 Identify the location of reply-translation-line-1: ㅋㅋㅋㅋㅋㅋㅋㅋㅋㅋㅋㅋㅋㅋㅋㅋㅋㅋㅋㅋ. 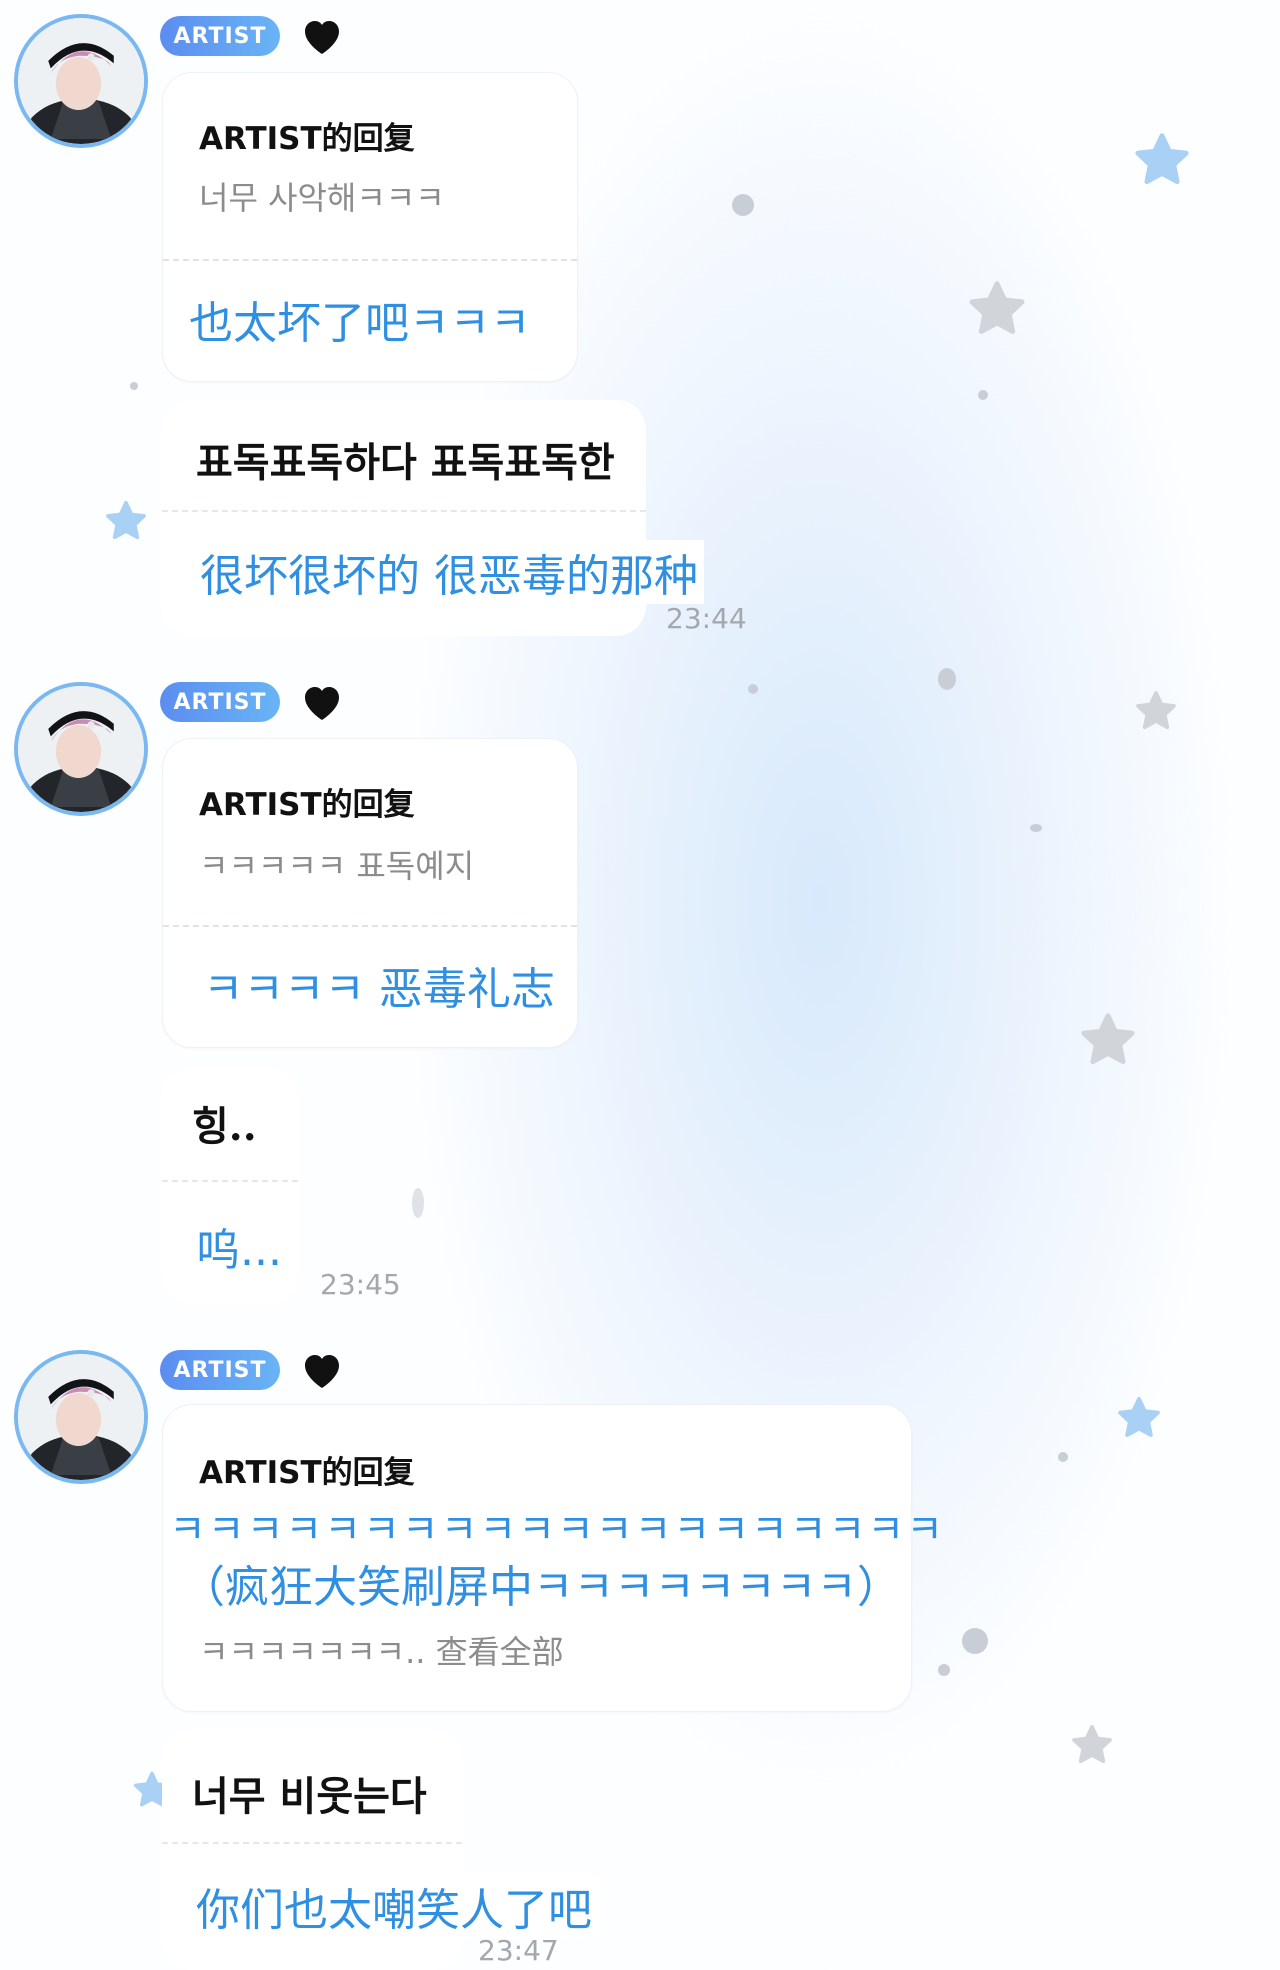
(557, 1530).